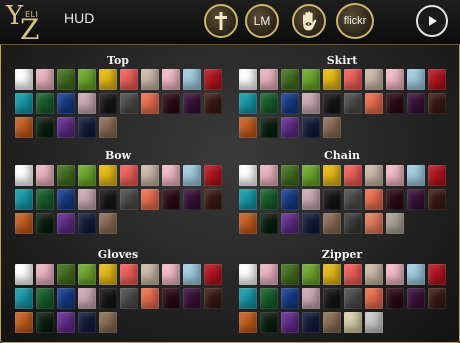 Image resolution: width=460 pixels, height=343 pixels. Describe the element at coordinates (262, 21) in the screenshot. I see `landmark-button: LM` at that location.